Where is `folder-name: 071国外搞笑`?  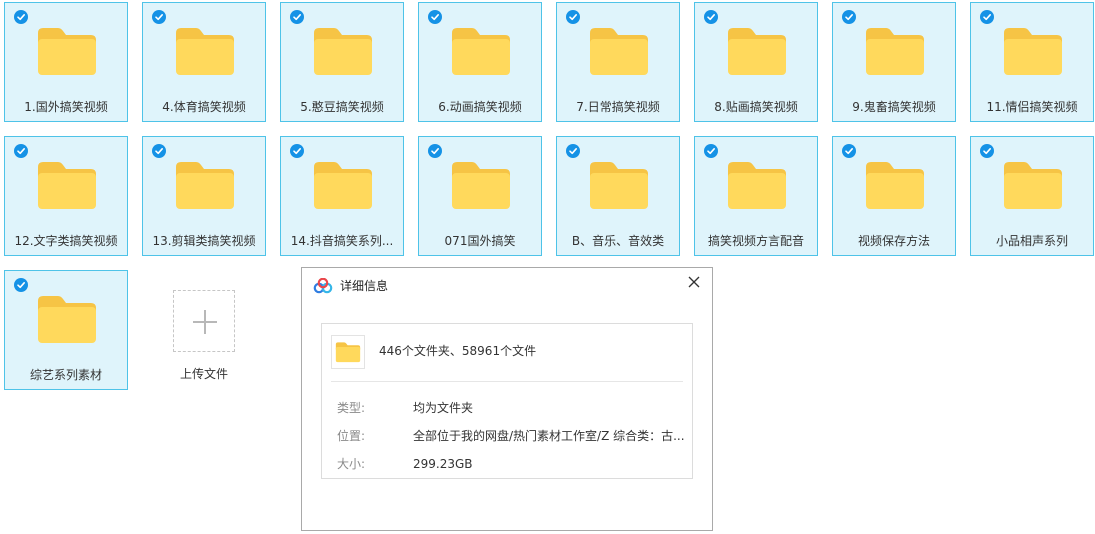
folder-name: 071国外搞笑 is located at coordinates (480, 241).